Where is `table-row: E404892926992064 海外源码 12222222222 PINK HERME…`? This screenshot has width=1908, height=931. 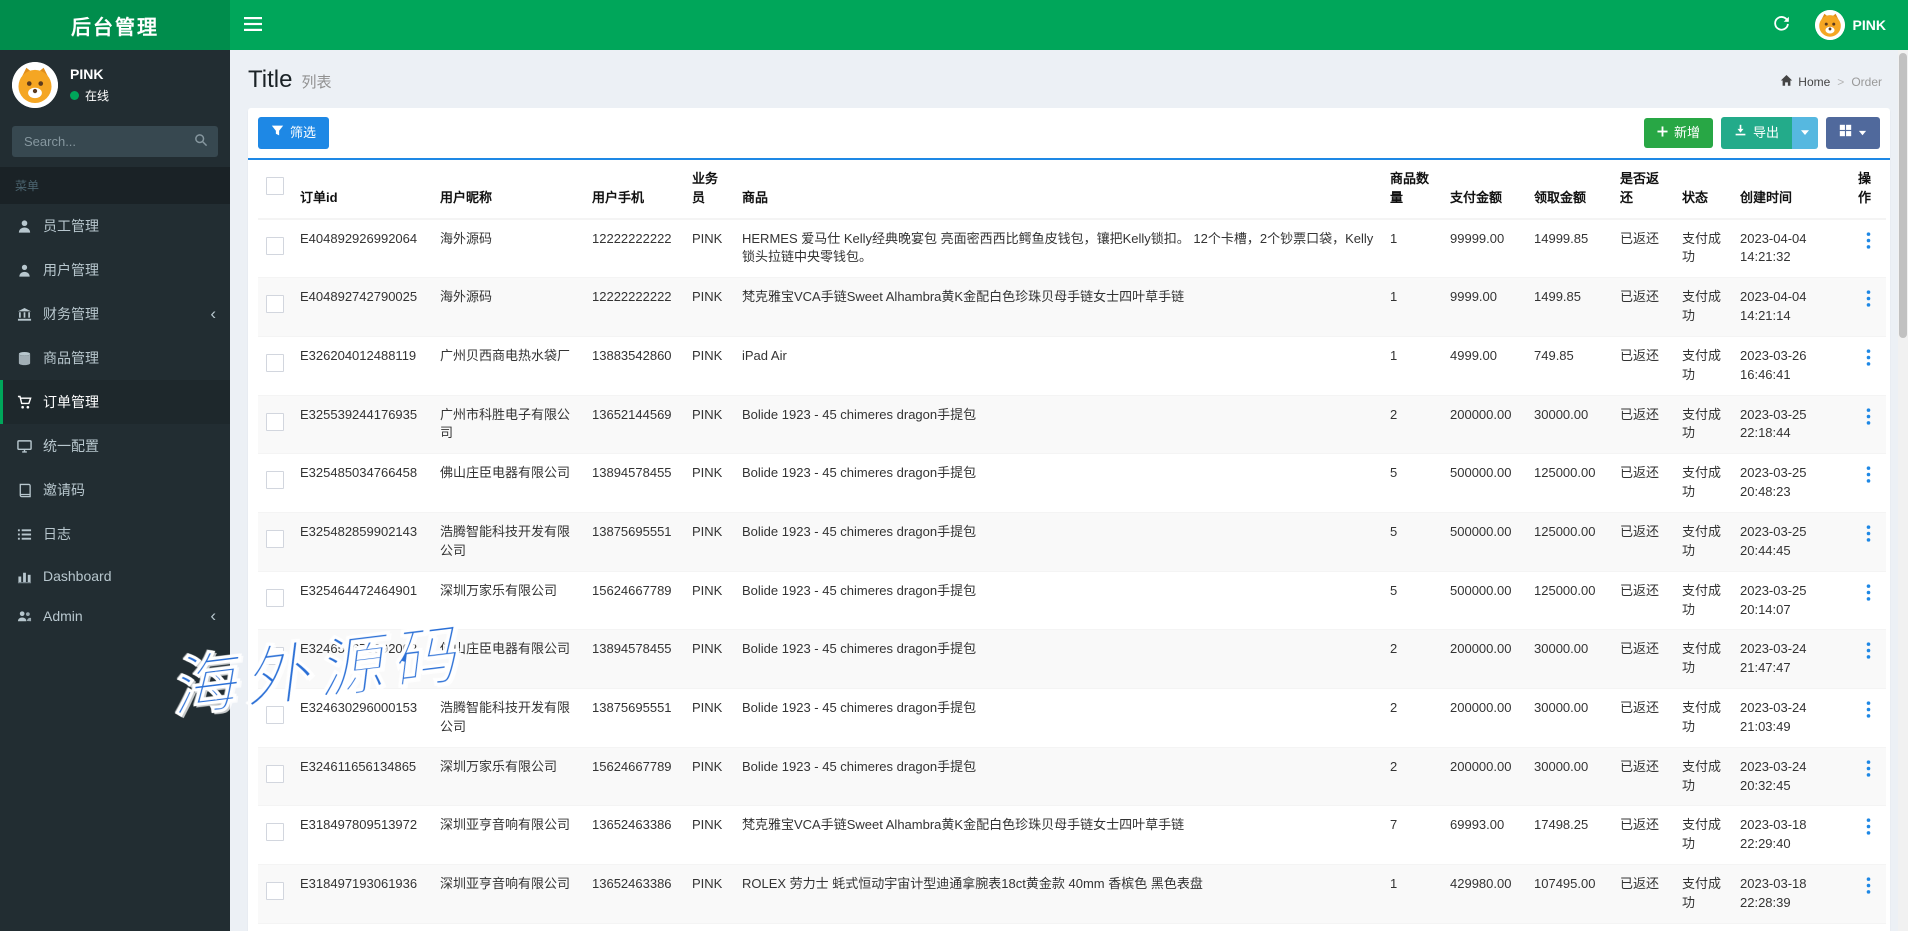 table-row: E404892926992064 海外源码 12222222222 PINK HERME… is located at coordinates (1072, 248).